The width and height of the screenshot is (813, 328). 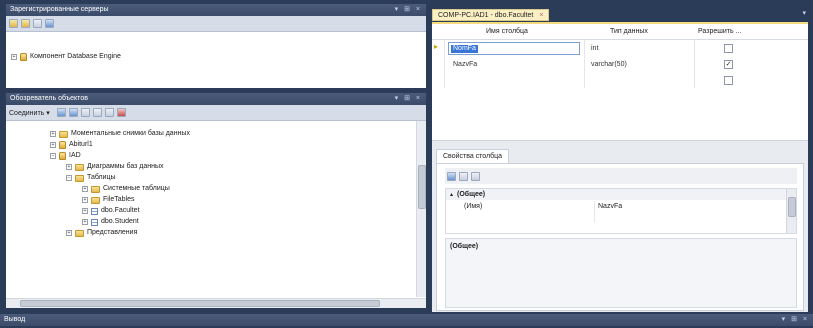 What do you see at coordinates (610, 206) in the screenshot?
I see `property-name-value: NazvFa` at bounding box center [610, 206].